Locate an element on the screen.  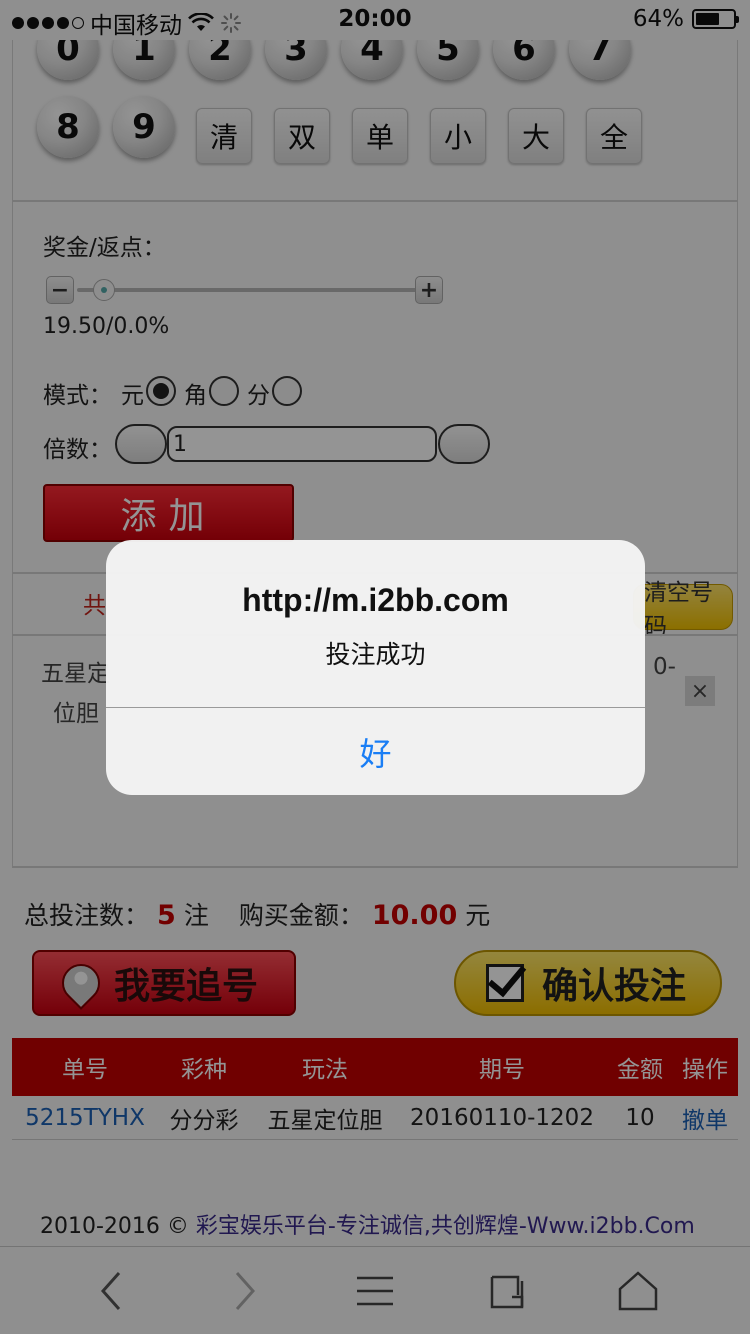
alert-dialog: http://m.i2bb.com 投注成功 好 is located at coordinates (375, 667).